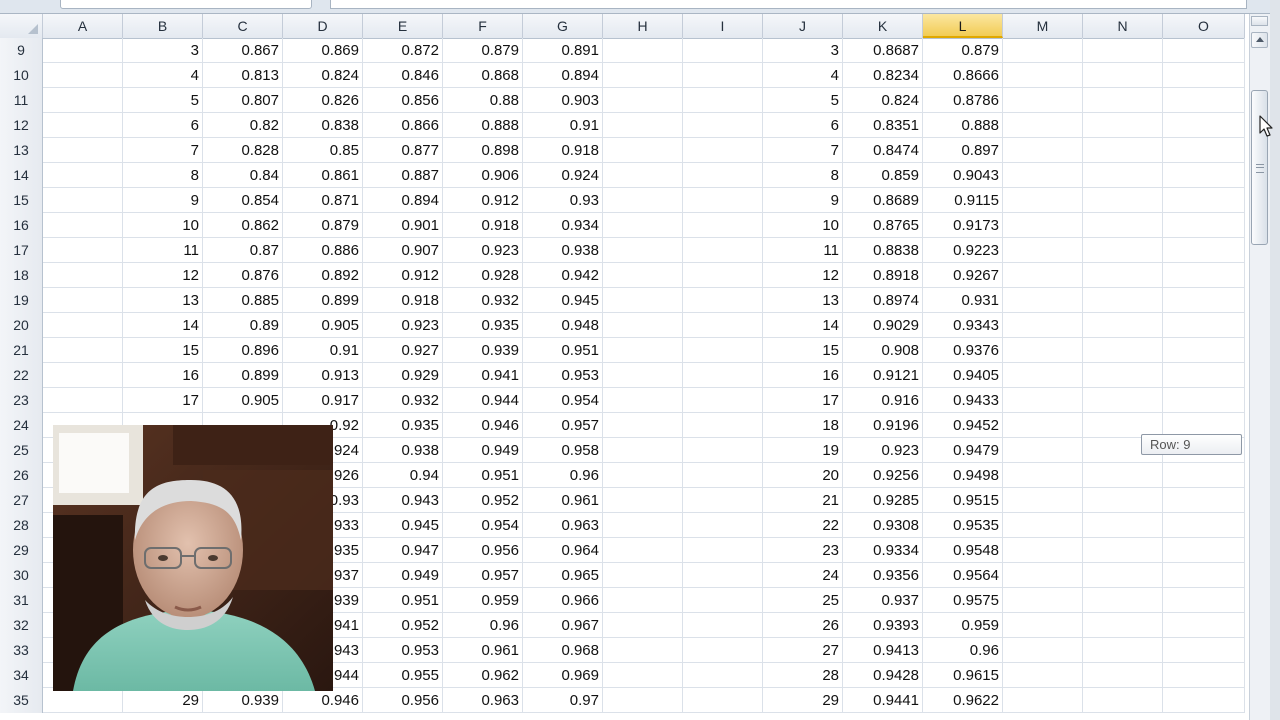 This screenshot has height=720, width=1280. What do you see at coordinates (963, 675) in the screenshot?
I see `cell-l34: 0.9615` at bounding box center [963, 675].